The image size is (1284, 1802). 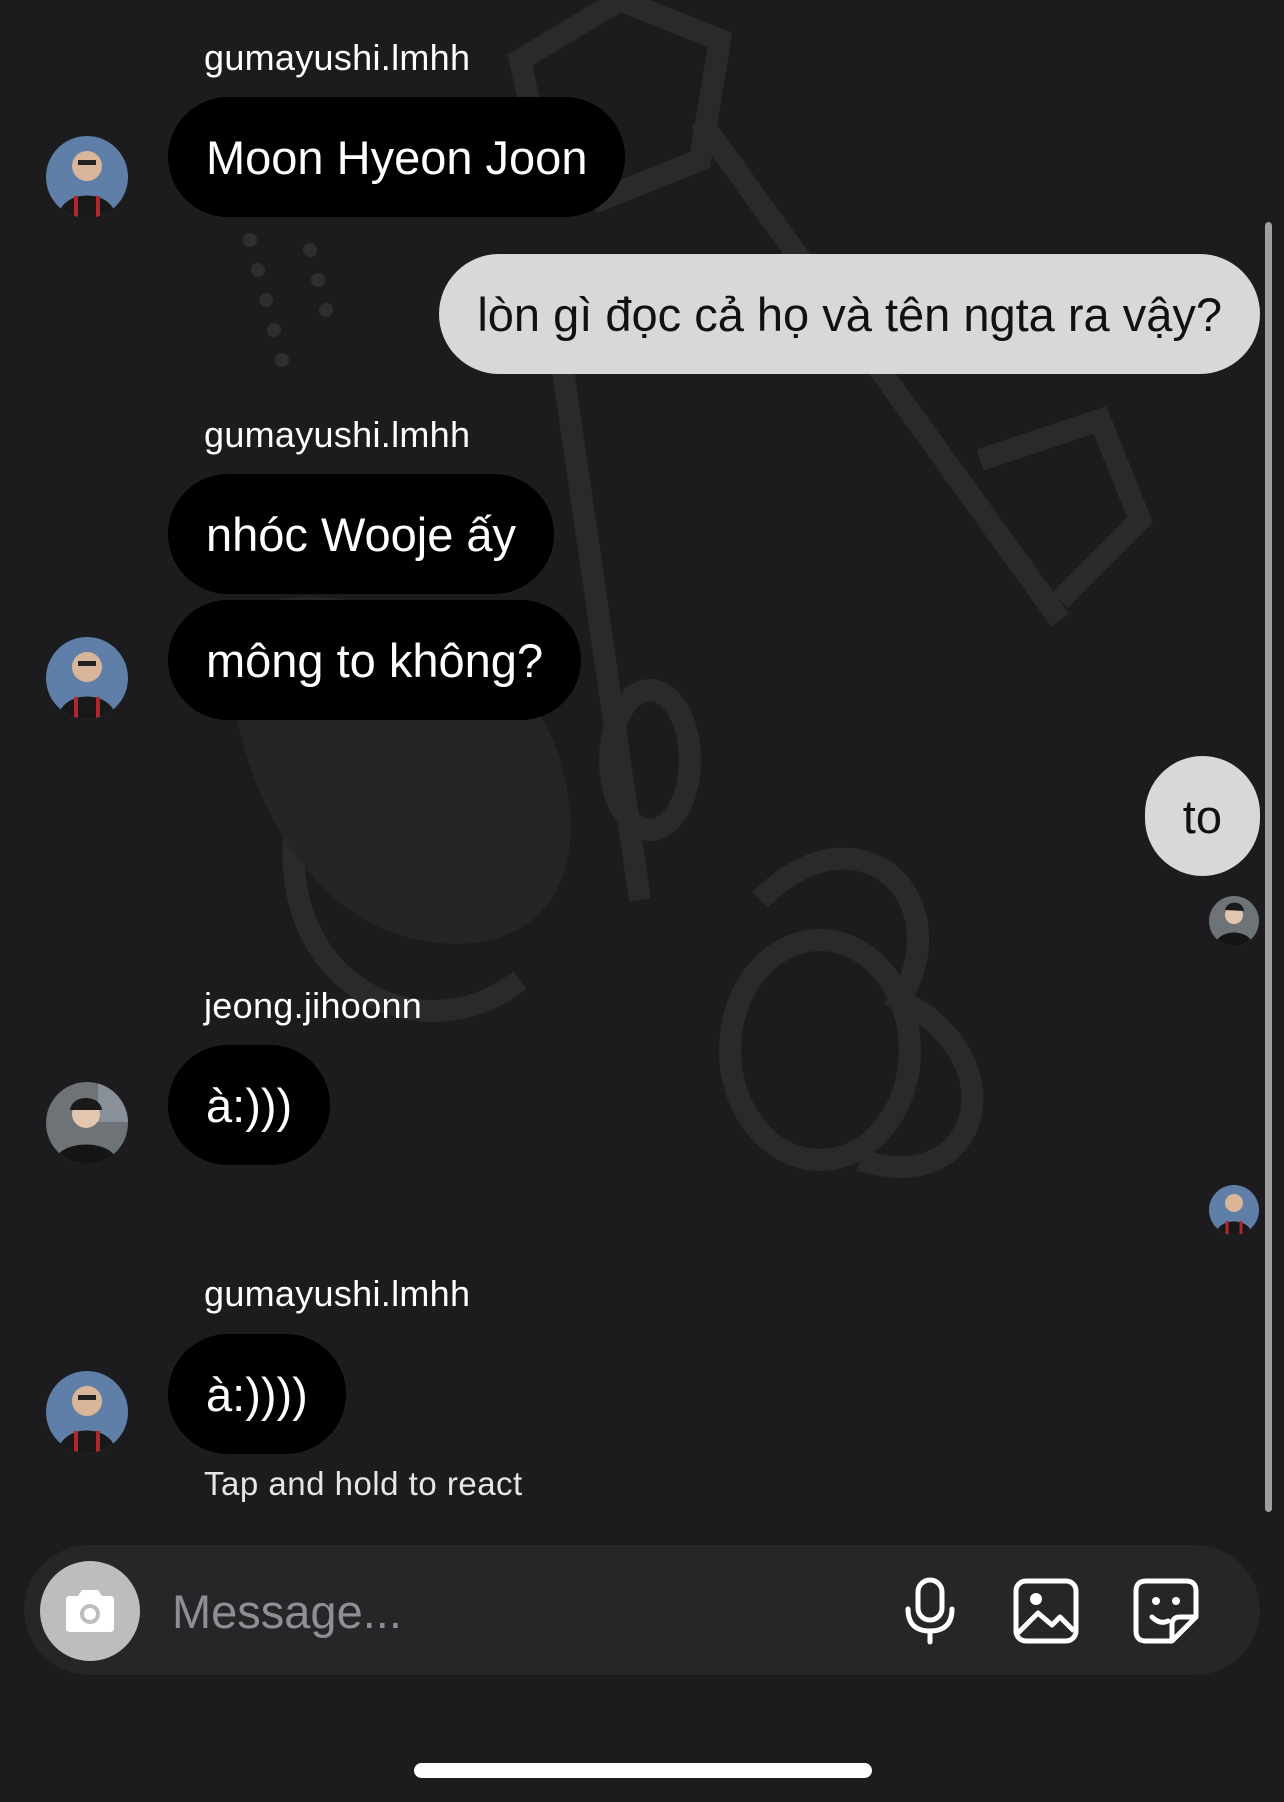 I want to click on camera-button, so click(x=90, y=1611).